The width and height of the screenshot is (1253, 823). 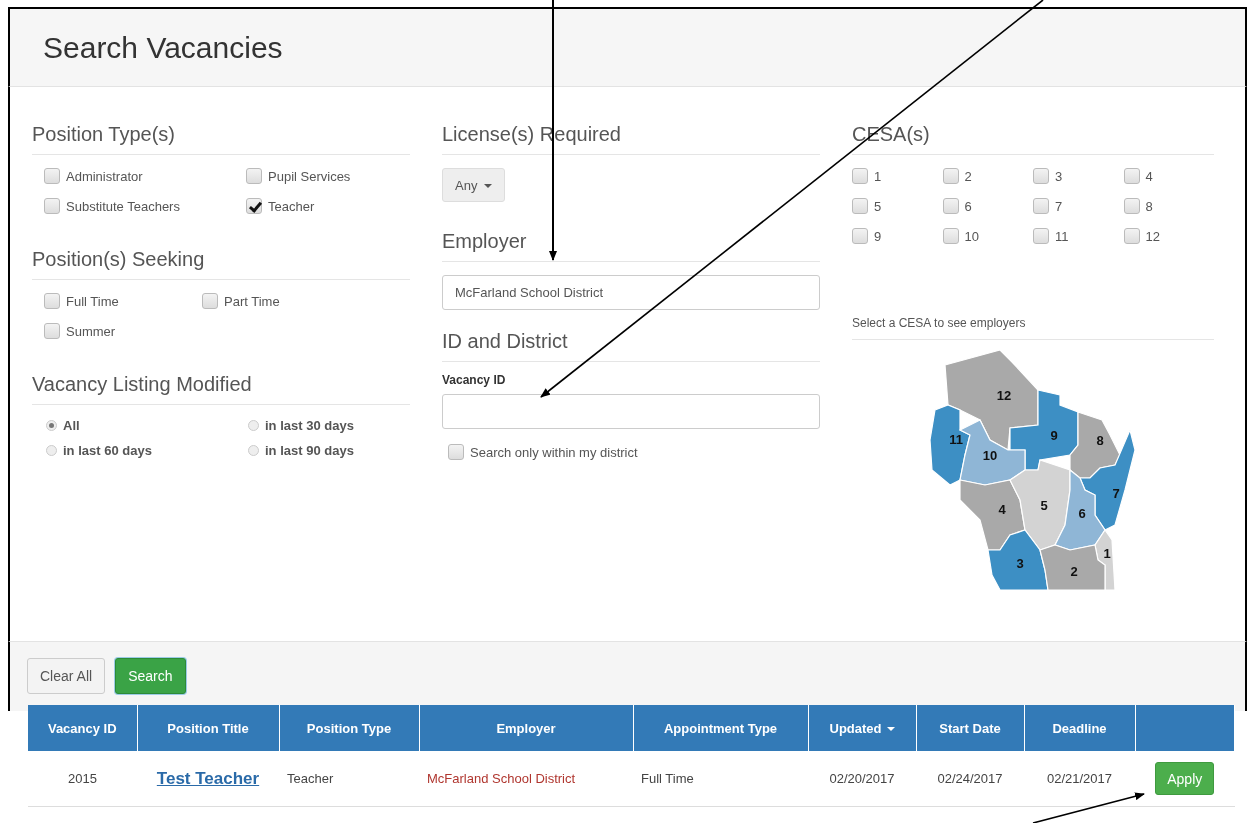 I want to click on checkbox-label: Substitute Teachers, so click(x=123, y=206).